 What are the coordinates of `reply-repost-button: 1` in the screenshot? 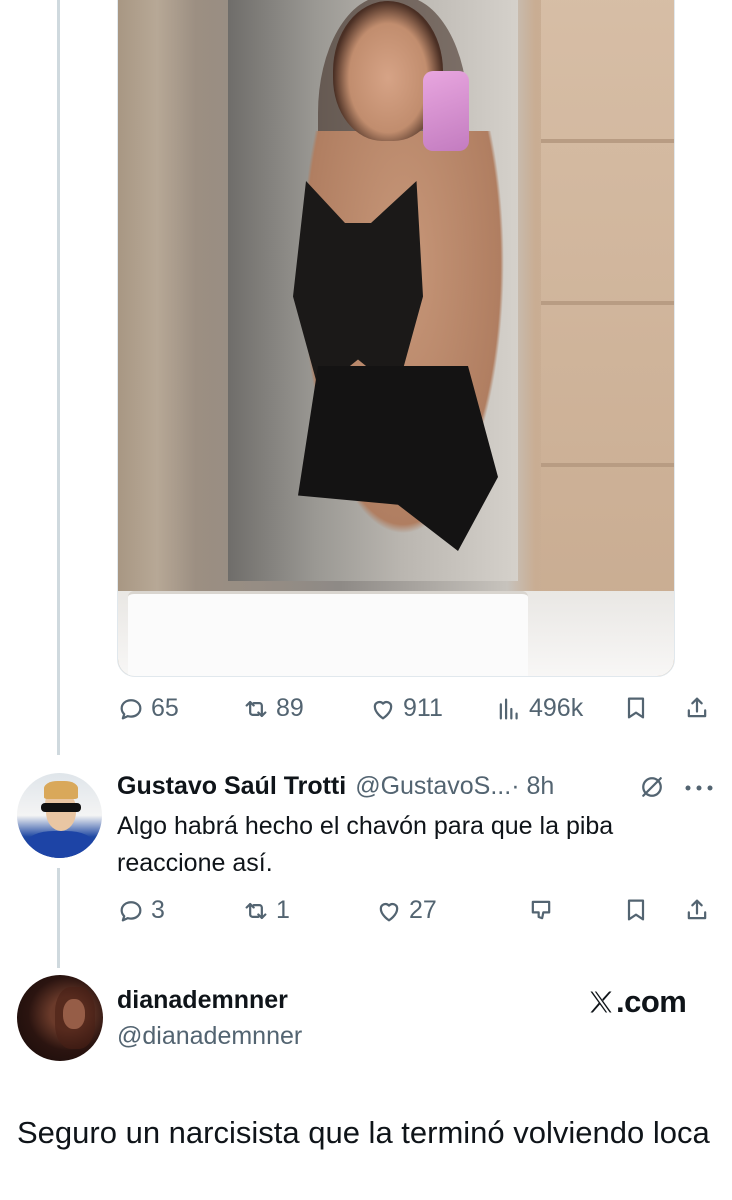 It's located at (266, 910).